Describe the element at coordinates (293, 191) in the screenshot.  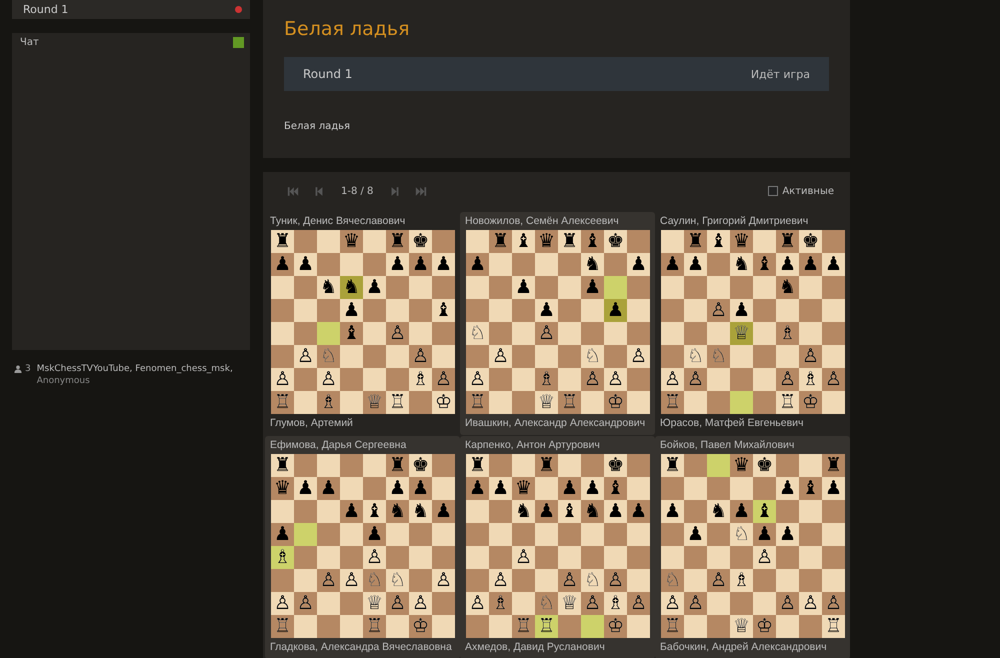
I see `first-page-button` at that location.